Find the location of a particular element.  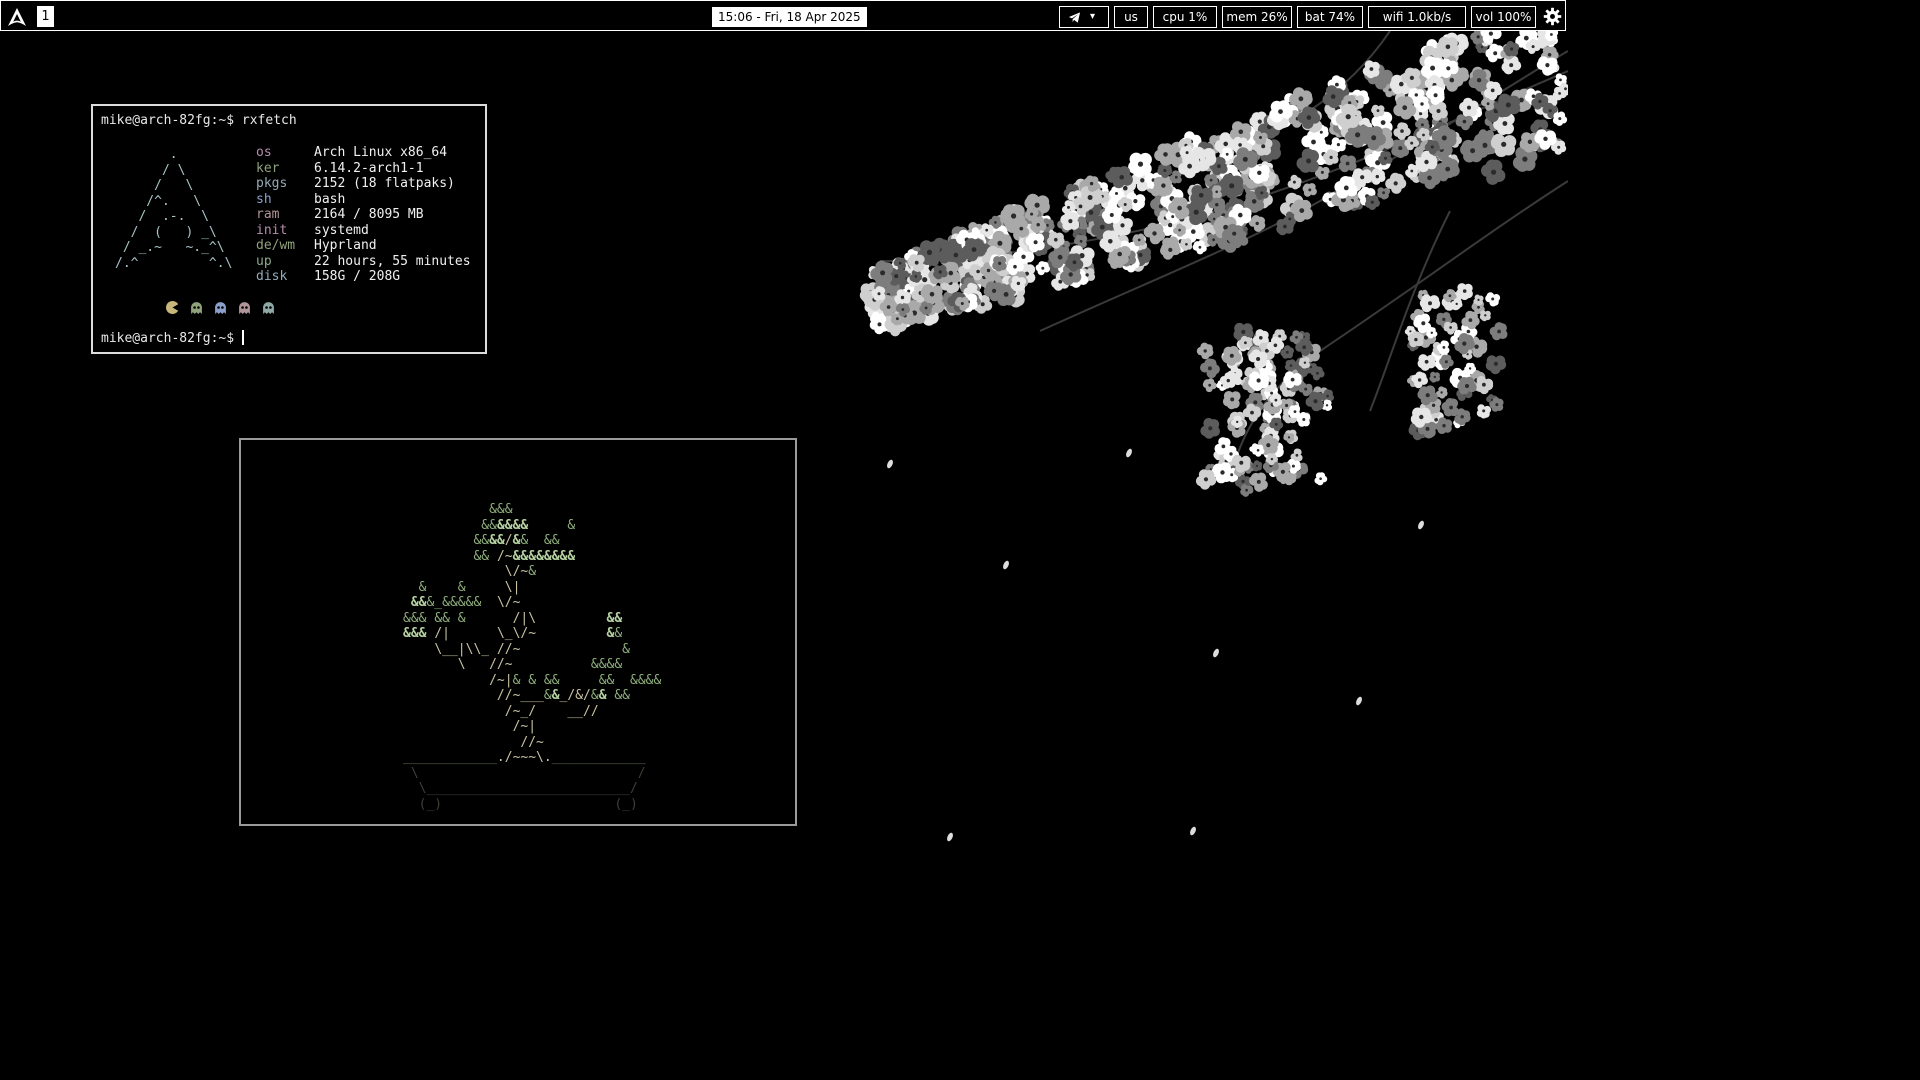

color-palette is located at coordinates (220, 307).